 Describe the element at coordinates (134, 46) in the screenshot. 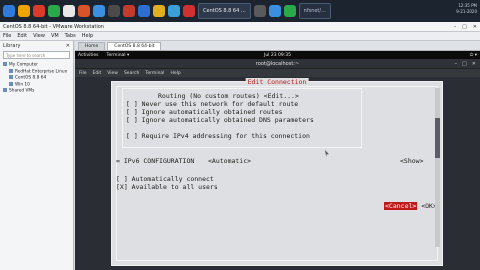

I see `tab-centos: CentOS 8.8 64-bit` at that location.